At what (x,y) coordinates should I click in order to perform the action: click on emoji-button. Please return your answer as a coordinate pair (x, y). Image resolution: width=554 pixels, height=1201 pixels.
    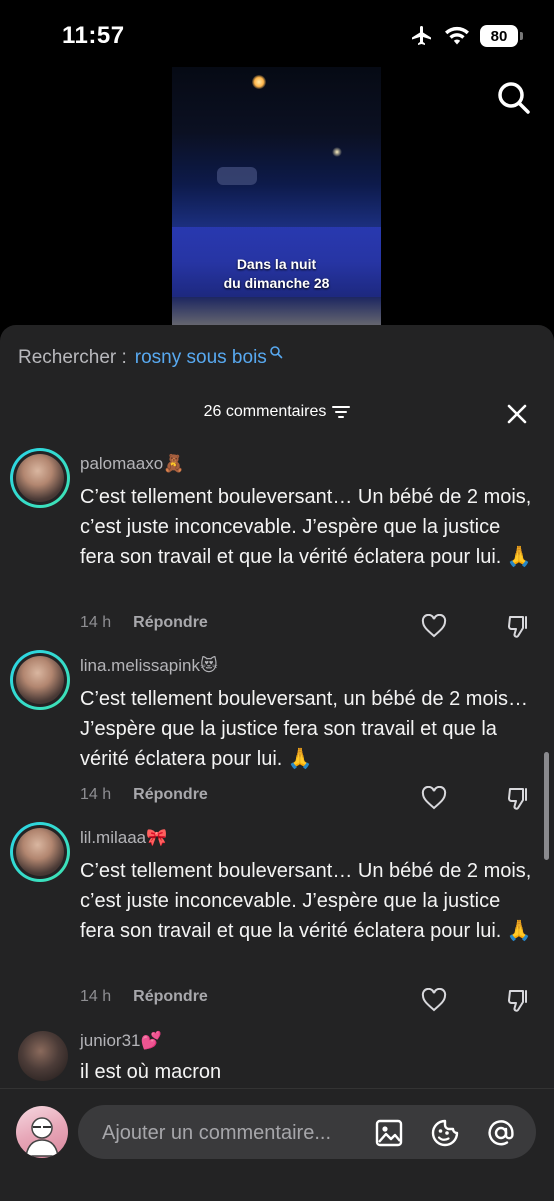
    Looking at the image, I should click on (445, 1133).